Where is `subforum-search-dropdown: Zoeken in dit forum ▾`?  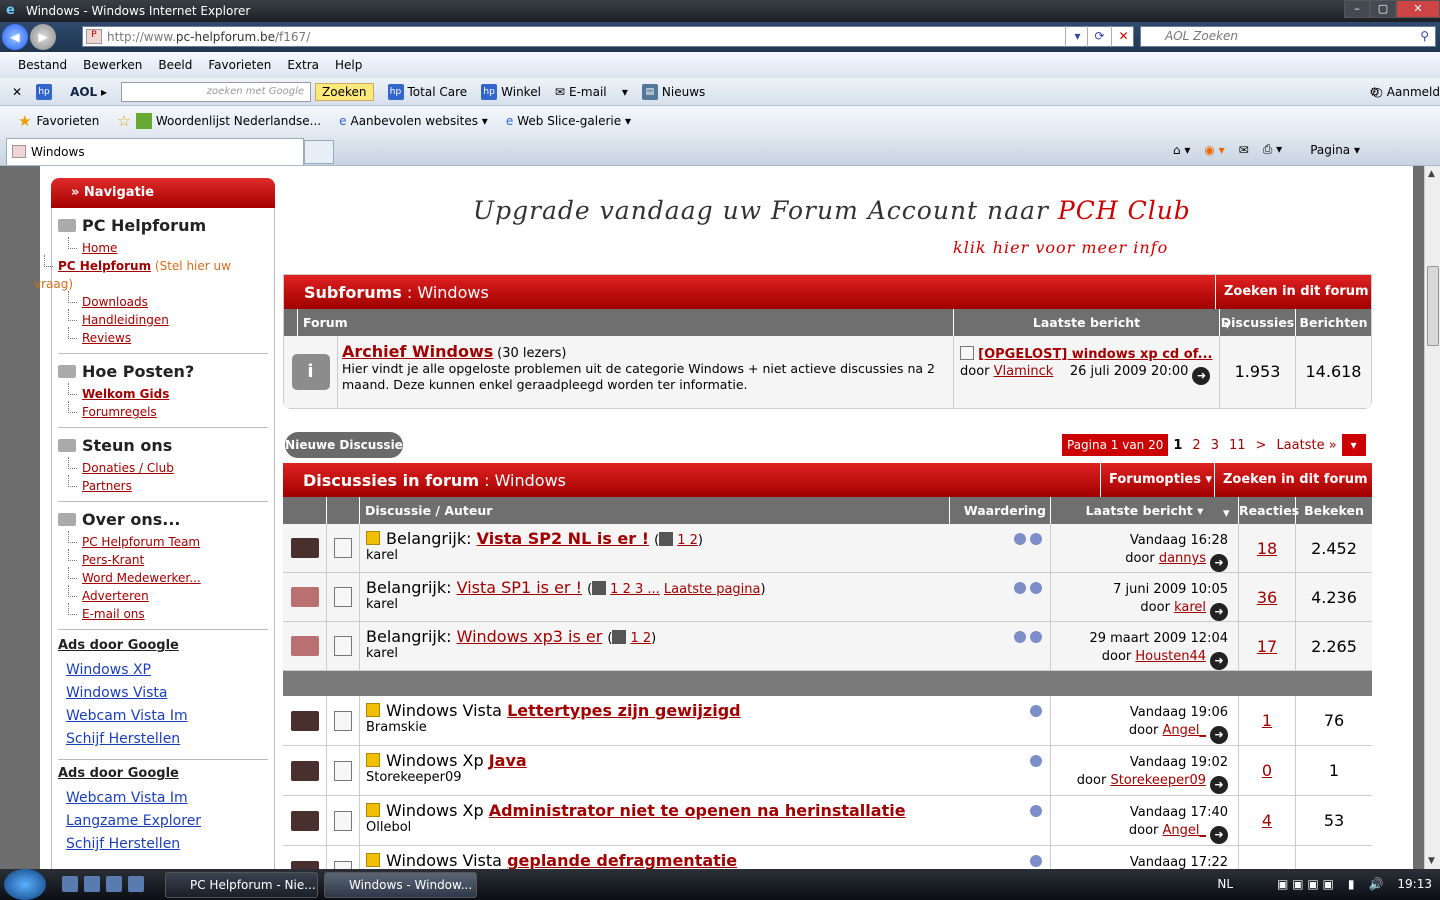
subforum-search-dropdown: Zoeken in dit forum ▾ is located at coordinates (1294, 304).